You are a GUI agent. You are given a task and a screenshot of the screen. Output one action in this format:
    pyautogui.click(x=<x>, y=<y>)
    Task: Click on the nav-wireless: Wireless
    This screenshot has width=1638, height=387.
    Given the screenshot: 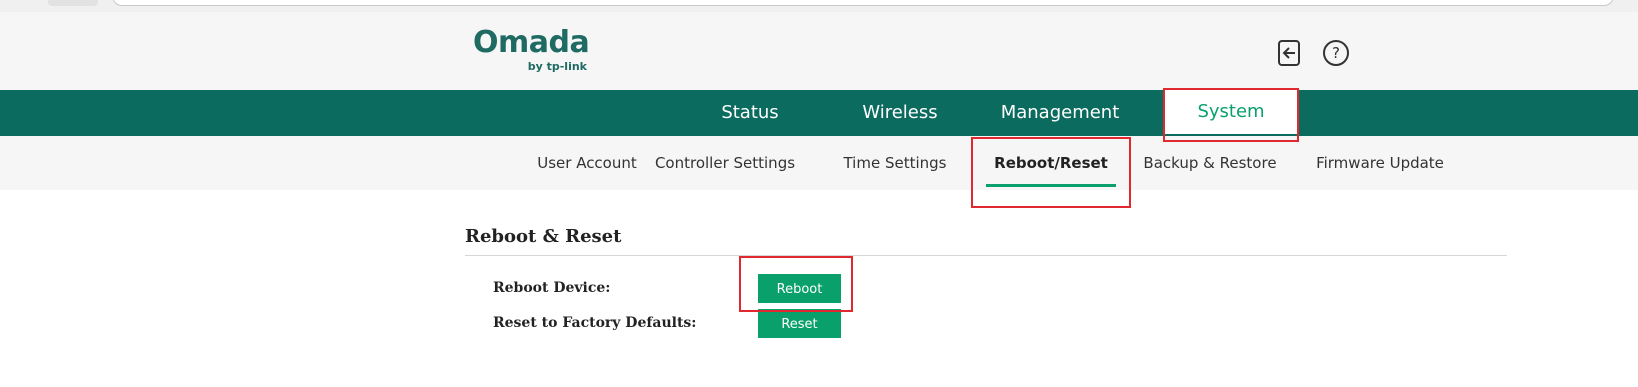 What is the action you would take?
    pyautogui.click(x=900, y=113)
    